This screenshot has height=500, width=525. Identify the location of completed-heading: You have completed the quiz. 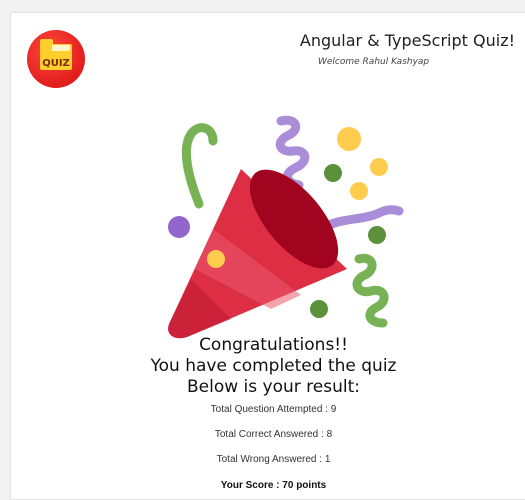
(273, 366).